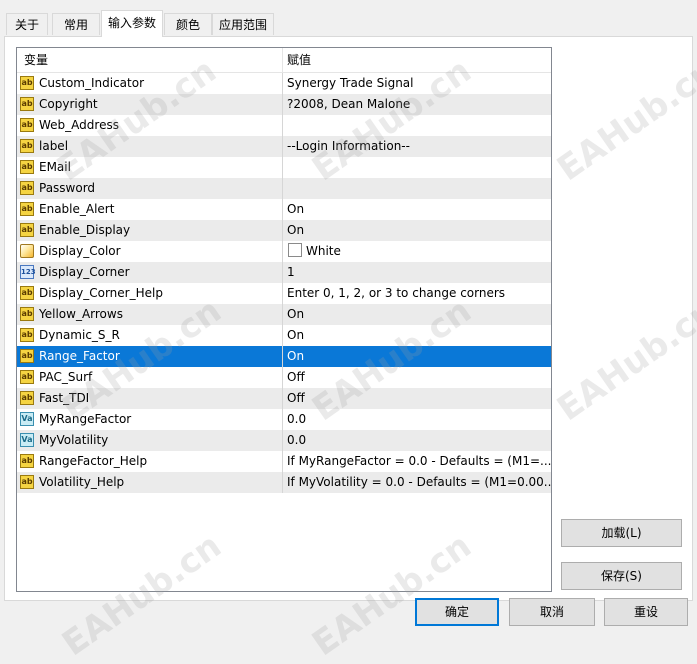 Image resolution: width=697 pixels, height=664 pixels. What do you see at coordinates (64, 398) in the screenshot?
I see `parameter-name-text: Fast_TDI` at bounding box center [64, 398].